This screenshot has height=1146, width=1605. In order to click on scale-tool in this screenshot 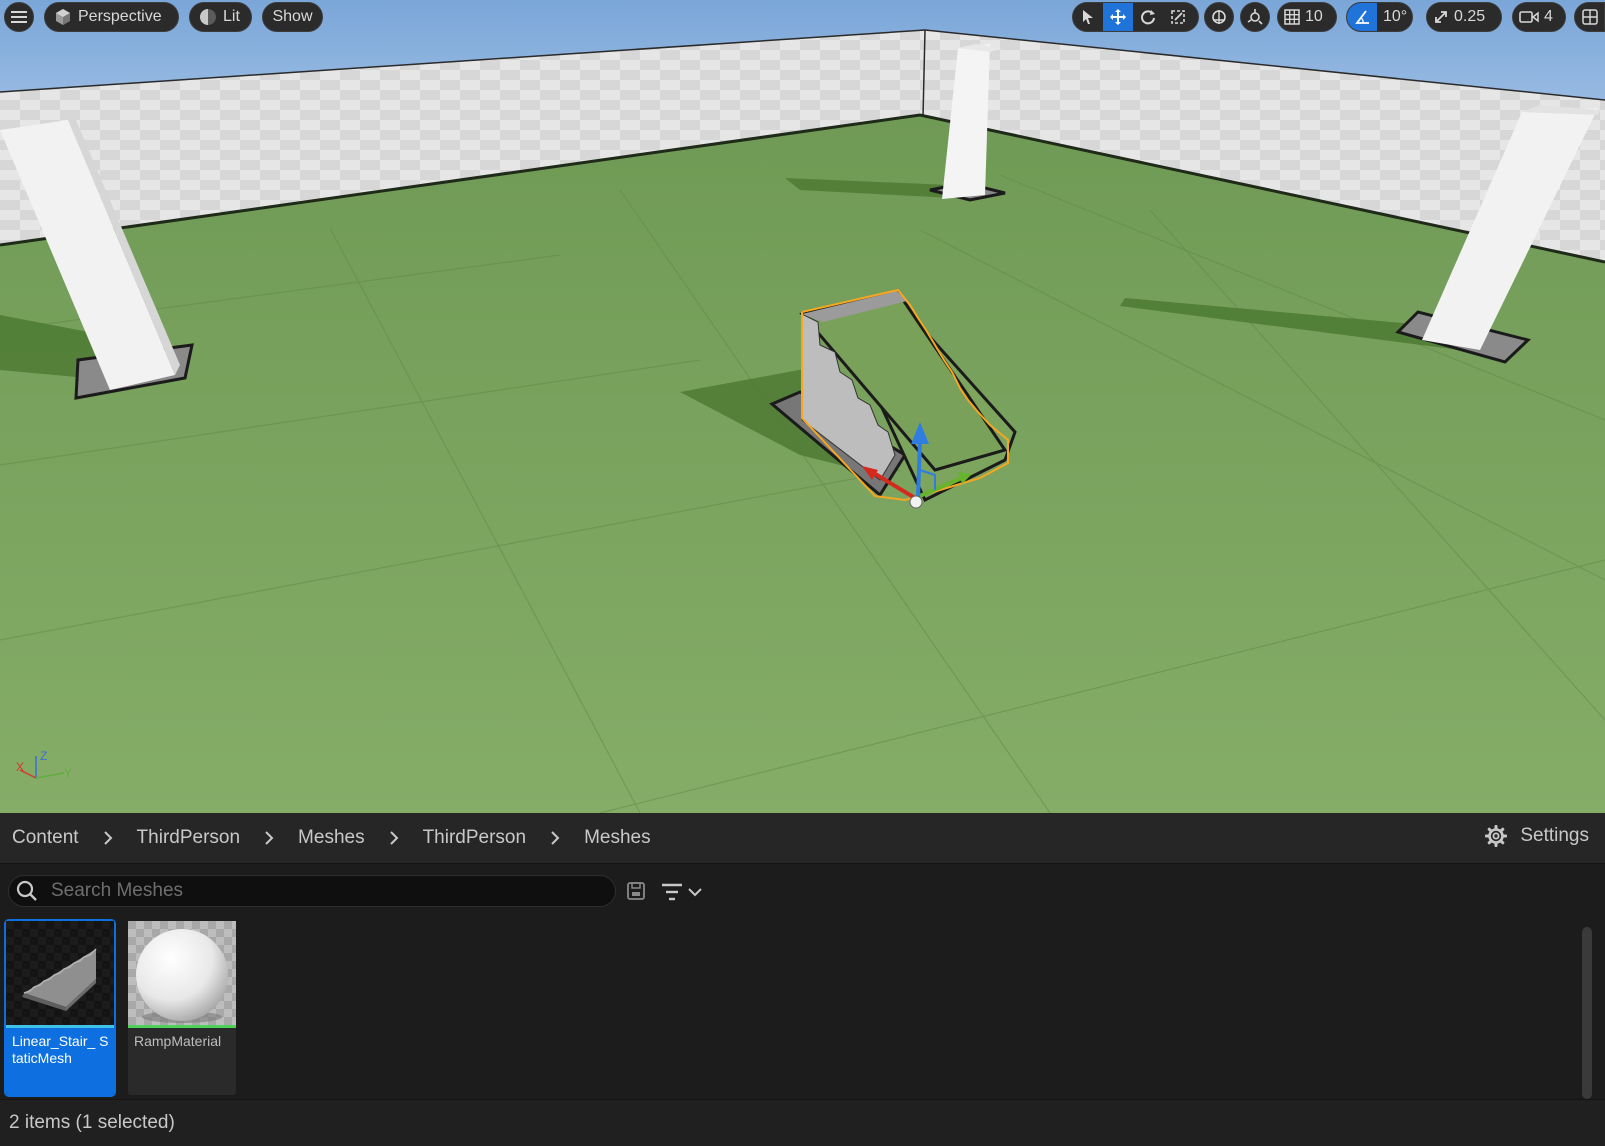, I will do `click(1178, 17)`.